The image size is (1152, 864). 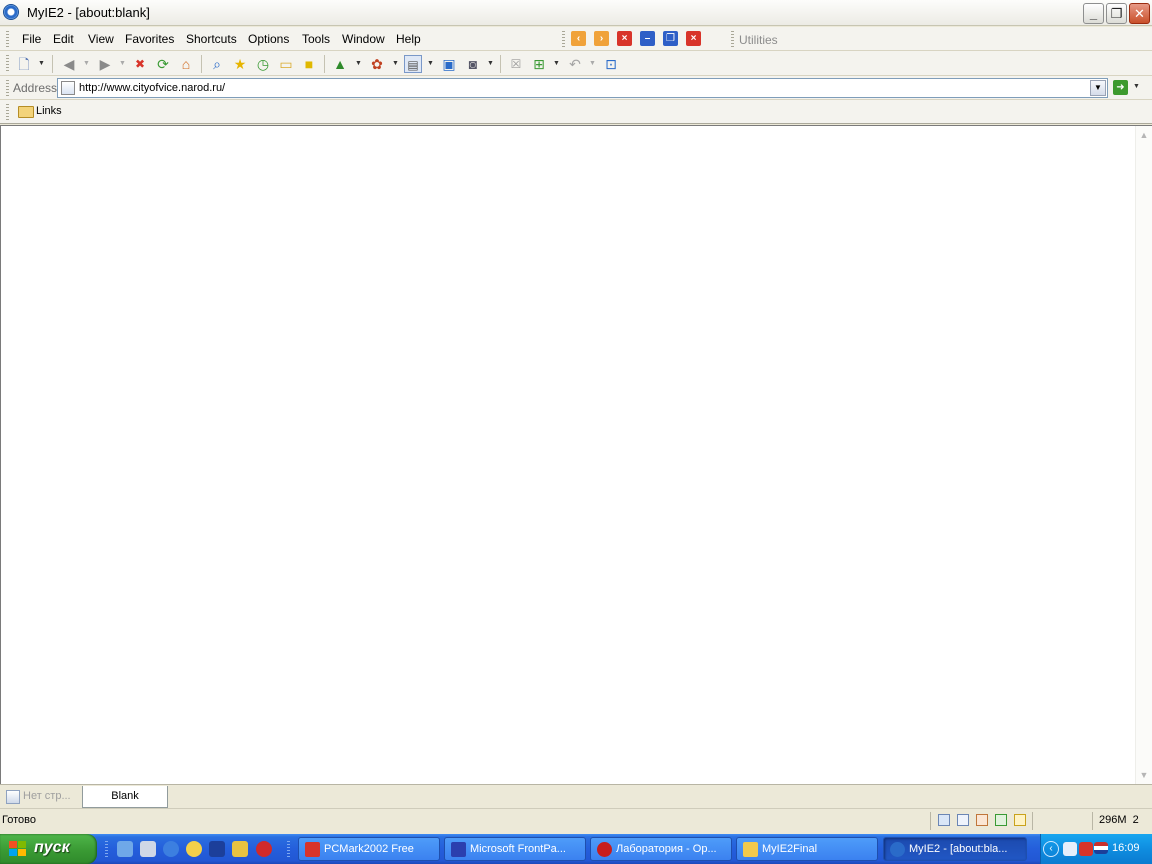 I want to click on proxy-button: ◙, so click(x=473, y=64).